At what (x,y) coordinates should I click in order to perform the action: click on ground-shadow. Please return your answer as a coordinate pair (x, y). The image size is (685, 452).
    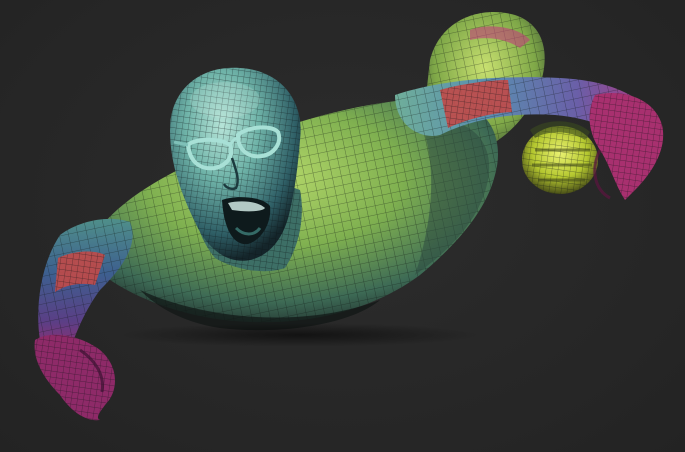
    Looking at the image, I should click on (300, 335).